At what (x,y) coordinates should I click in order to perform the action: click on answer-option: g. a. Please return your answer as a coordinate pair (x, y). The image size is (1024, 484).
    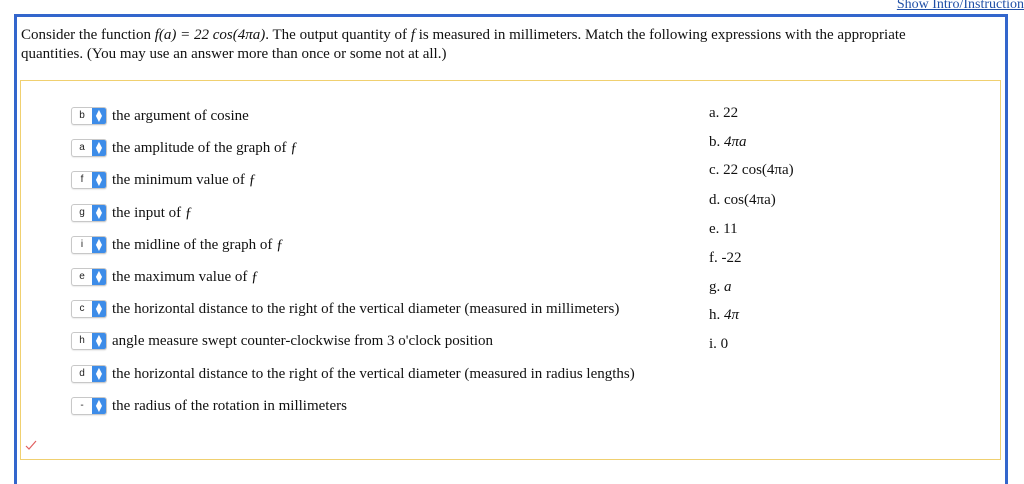
    Looking at the image, I should click on (720, 287).